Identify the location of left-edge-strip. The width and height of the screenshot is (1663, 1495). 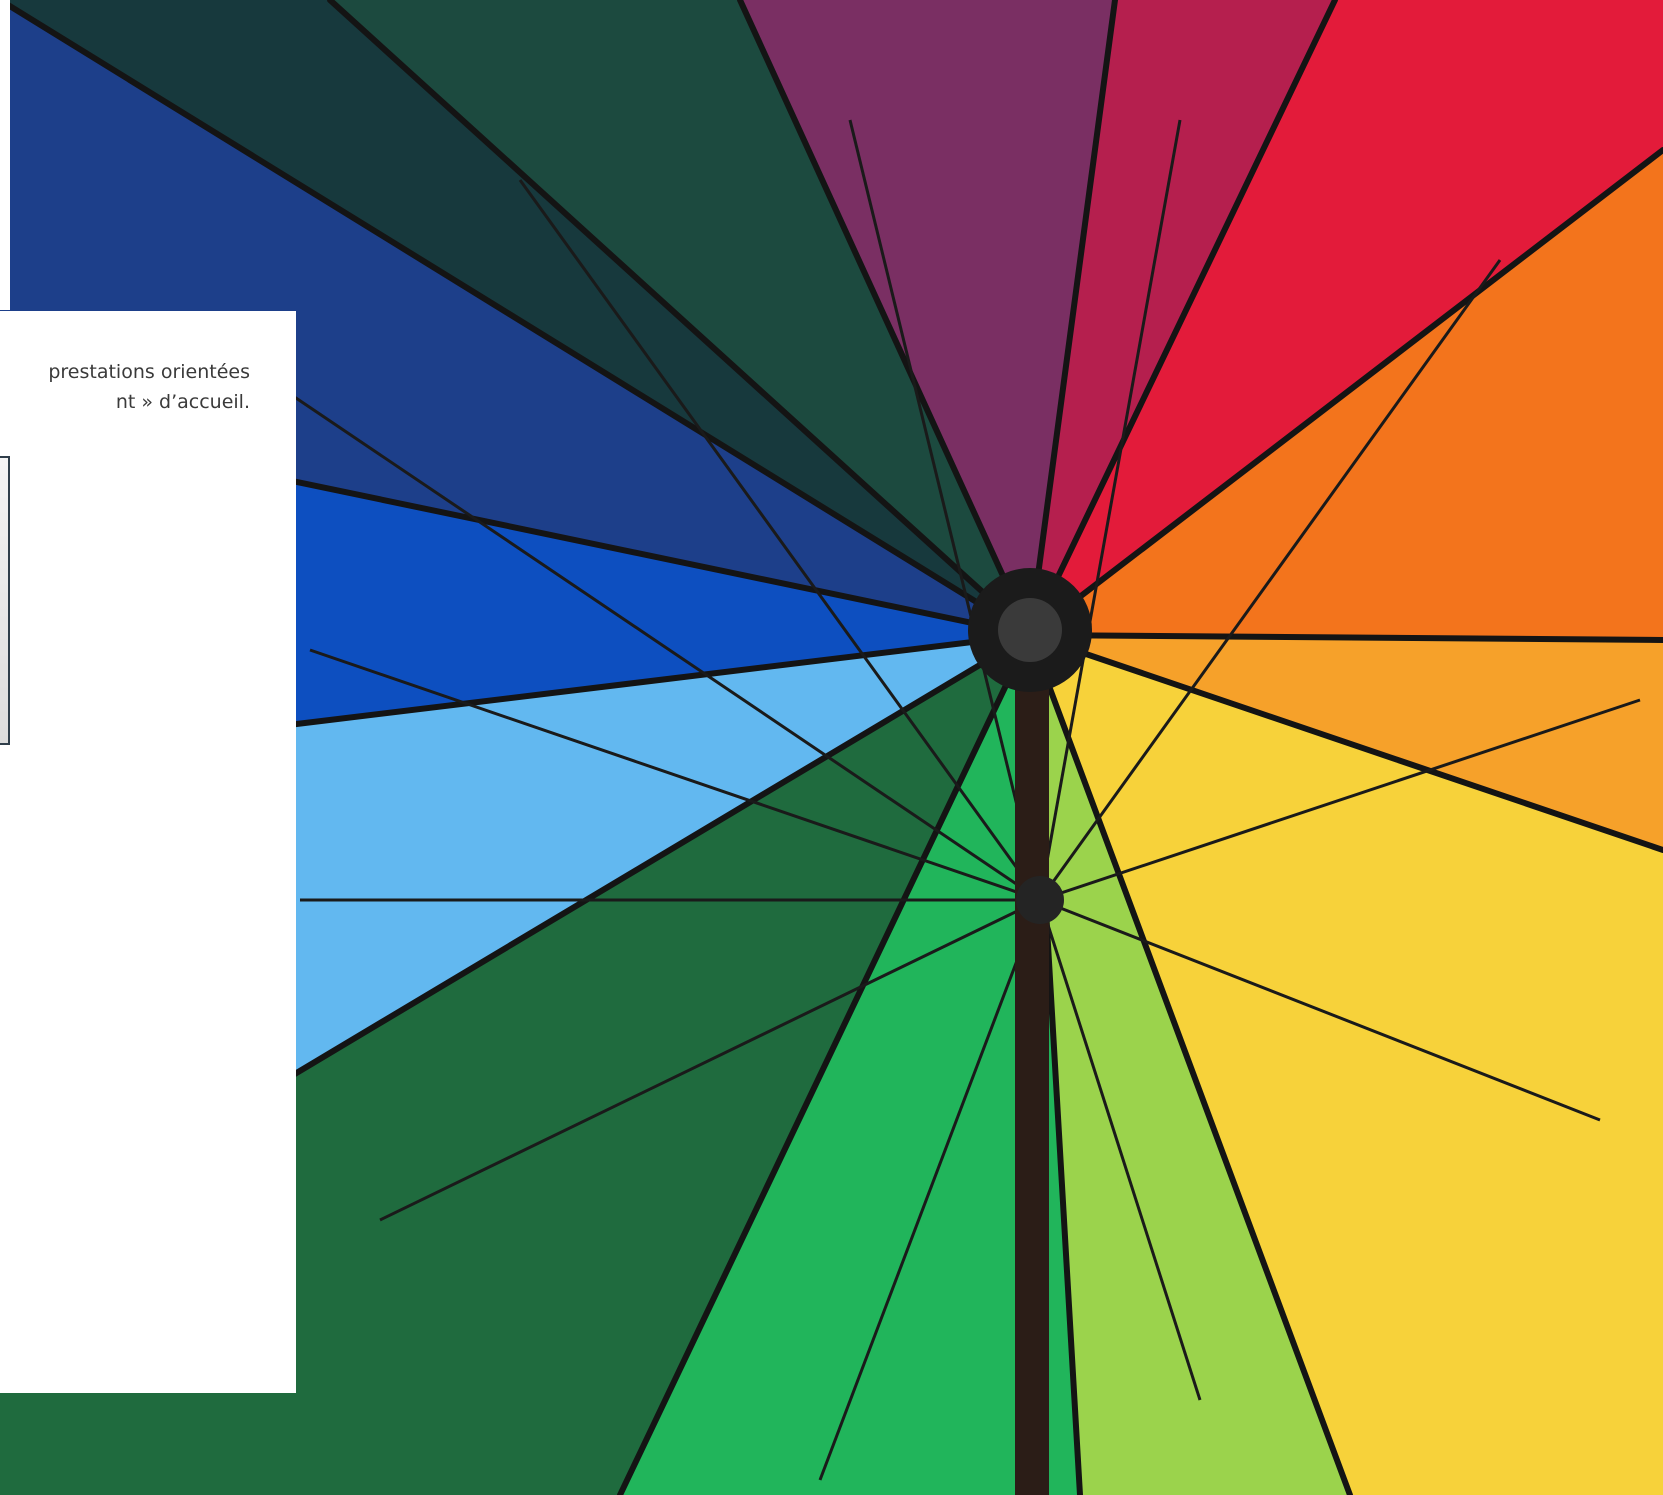
(5, 155).